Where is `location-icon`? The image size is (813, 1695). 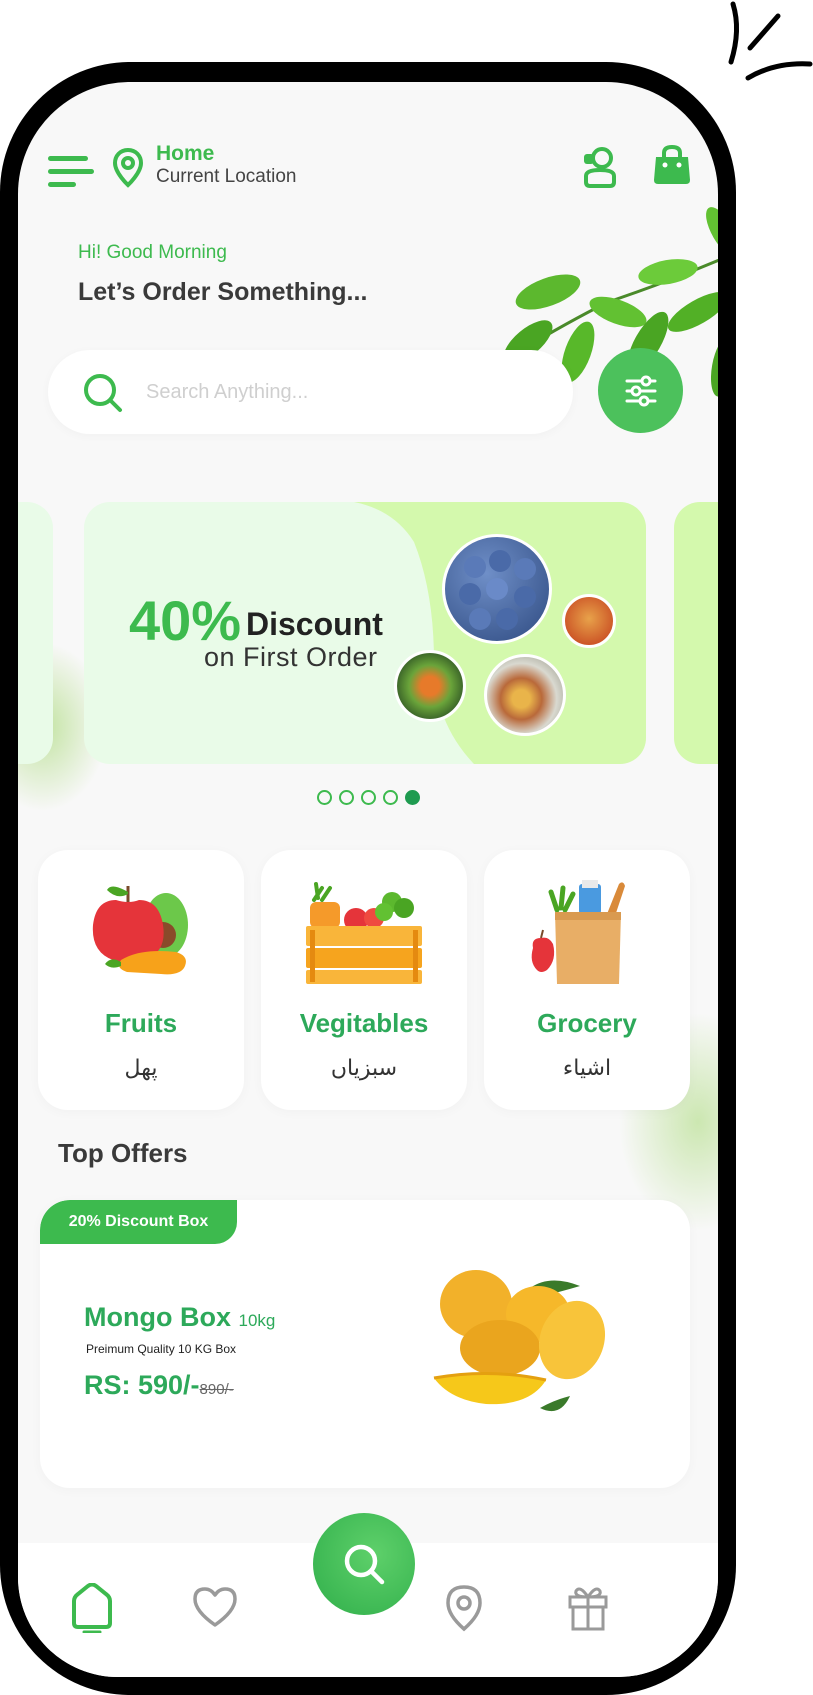 location-icon is located at coordinates (464, 1608).